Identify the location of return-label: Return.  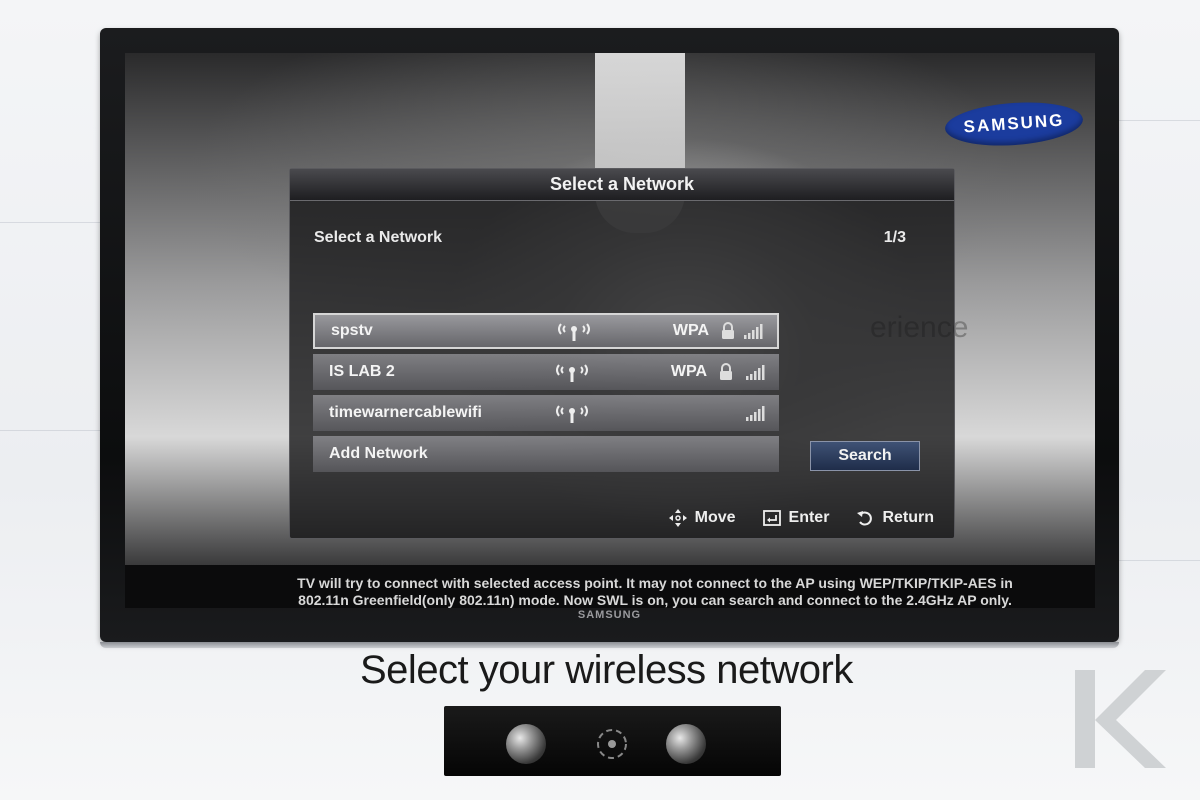
(908, 517).